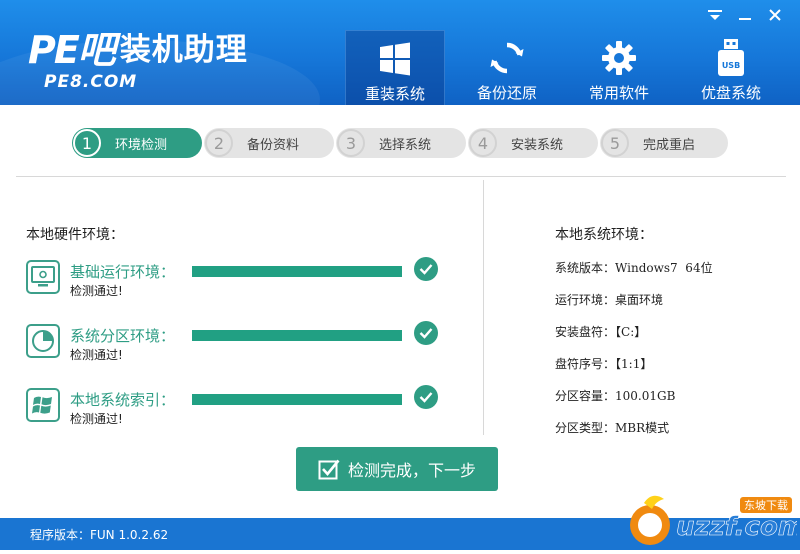 This screenshot has width=800, height=554. I want to click on close-button, so click(775, 15).